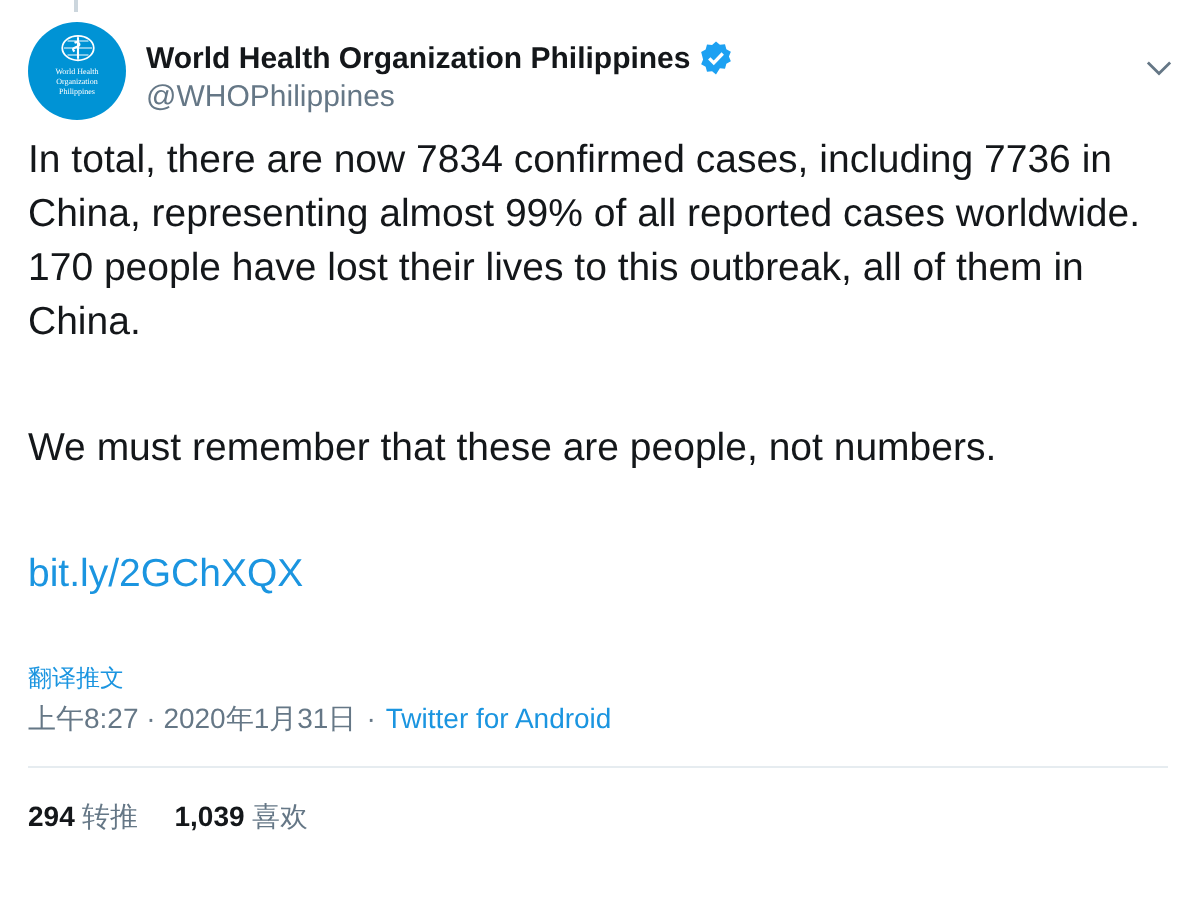 This screenshot has width=1204, height=902. Describe the element at coordinates (602, 679) in the screenshot. I see `translate-link: 翻译推文` at that location.